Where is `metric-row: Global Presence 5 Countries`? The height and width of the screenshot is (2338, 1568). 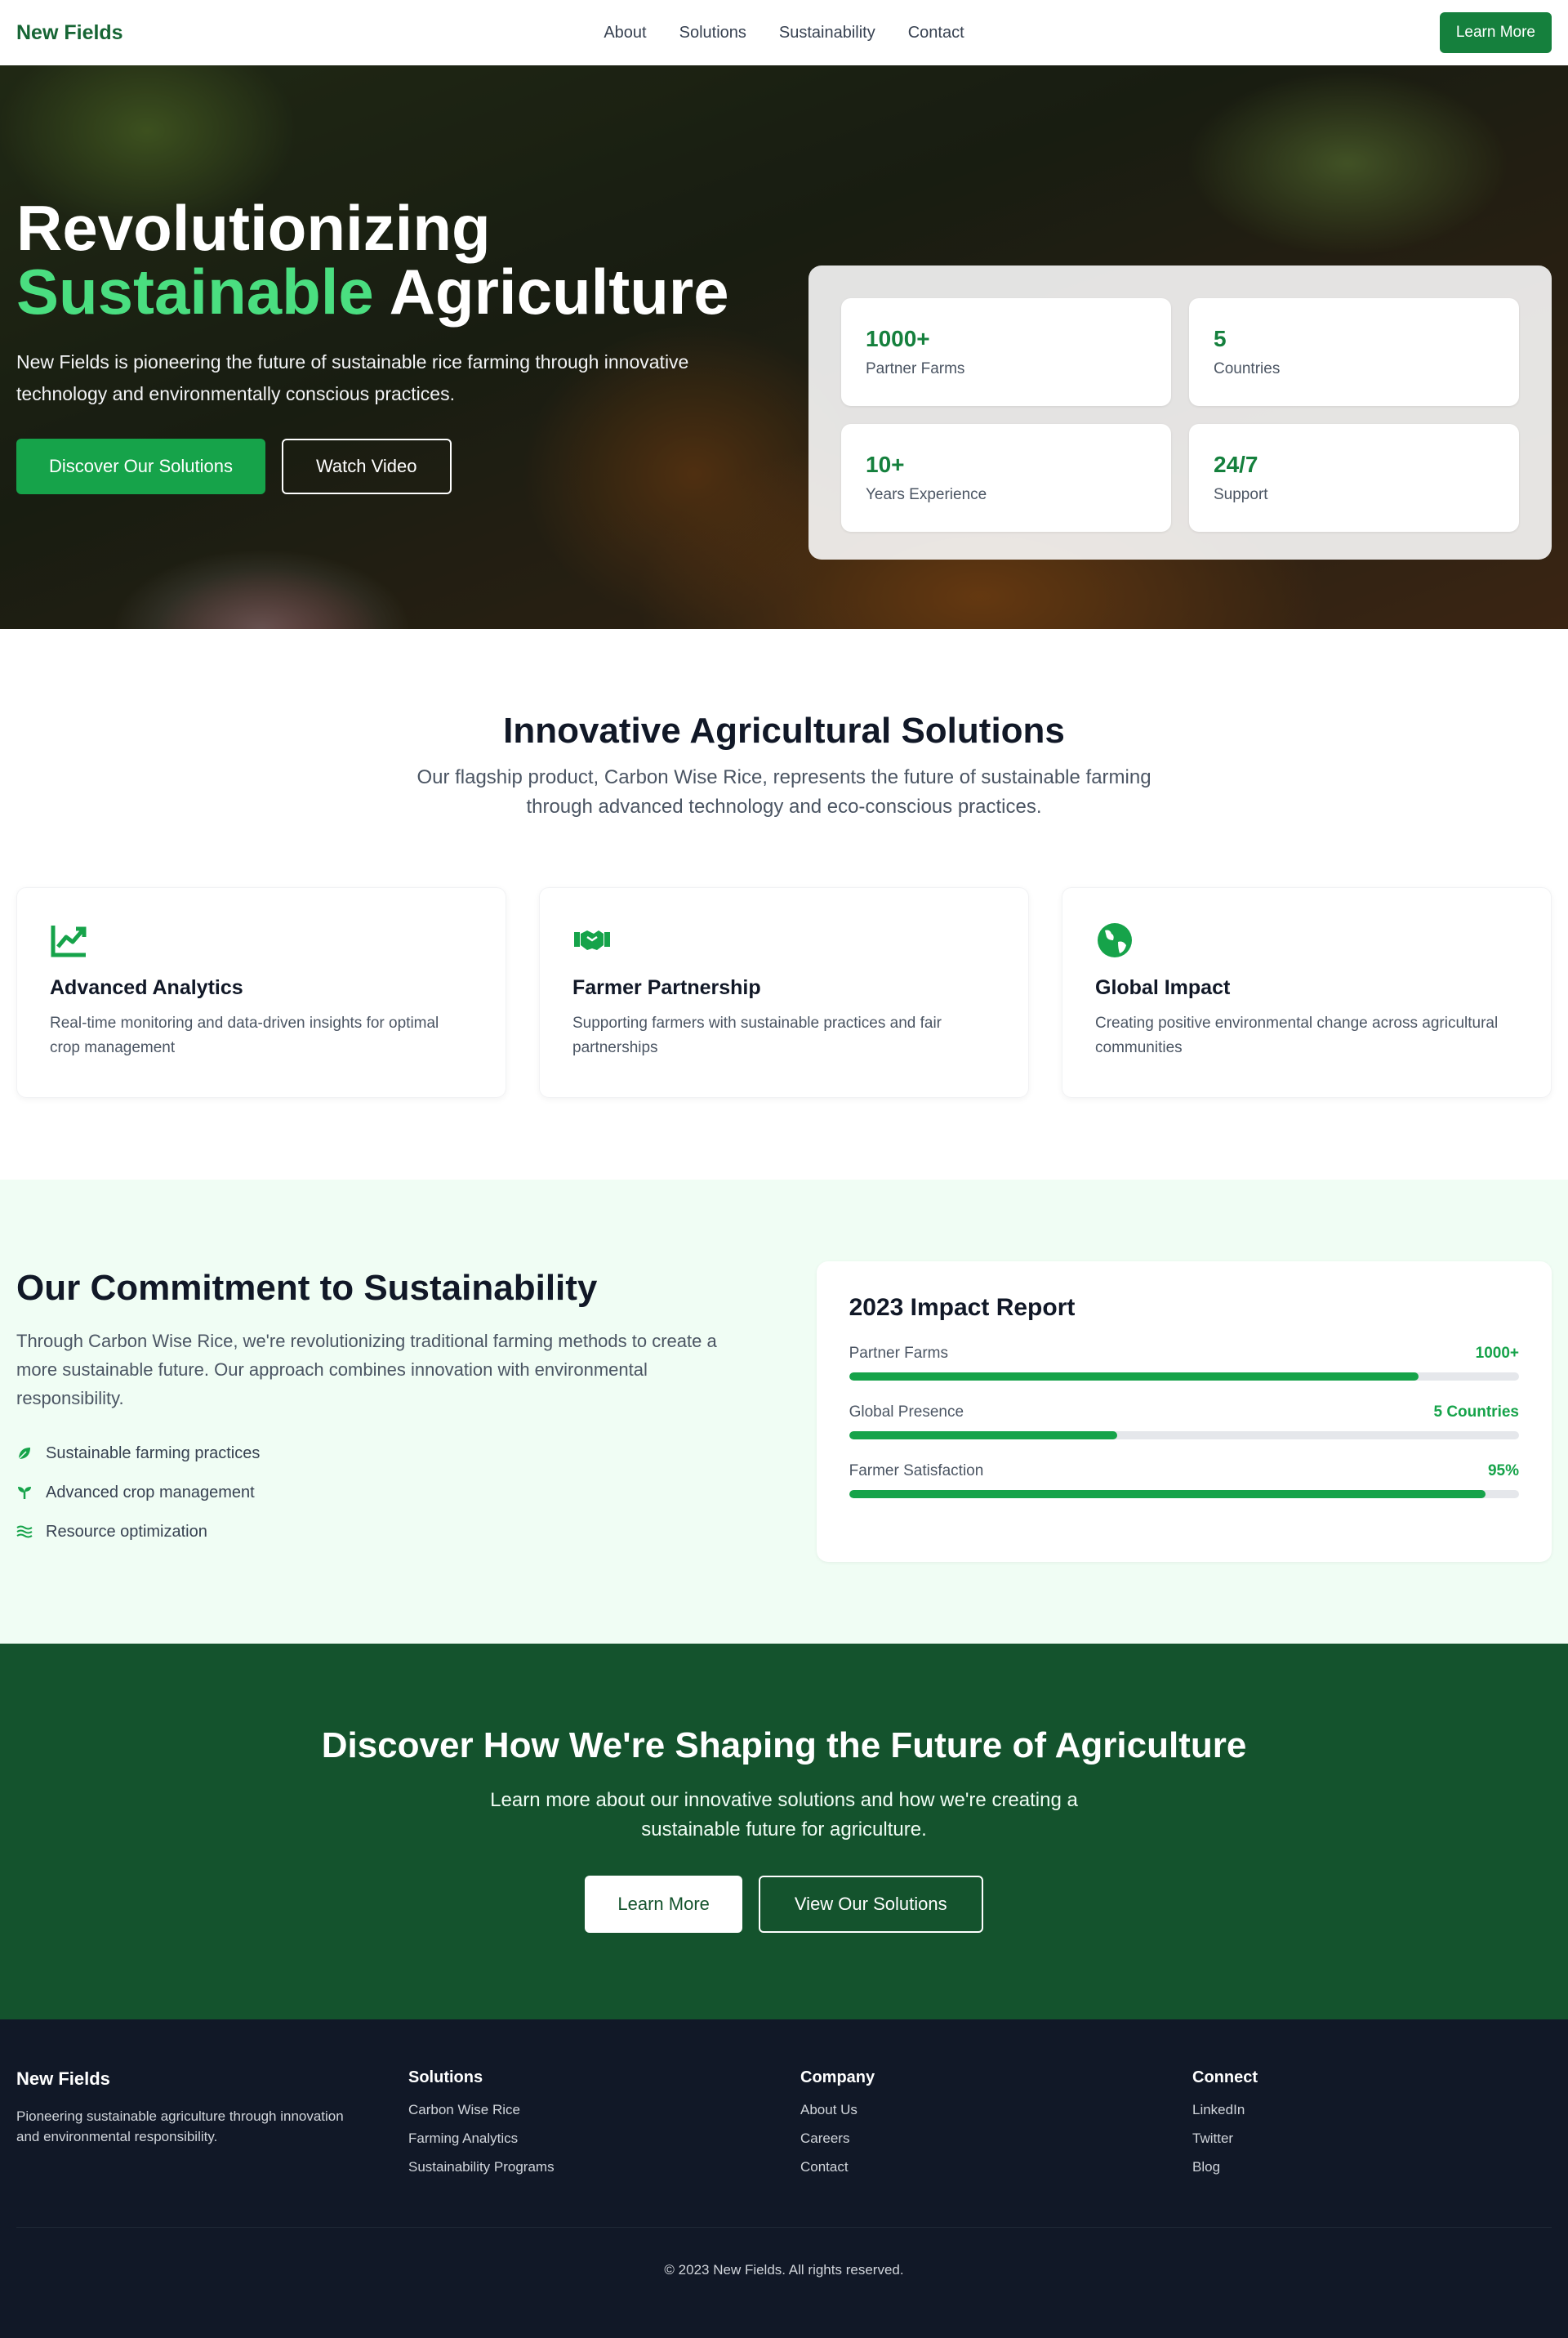 metric-row: Global Presence 5 Countries is located at coordinates (1184, 1412).